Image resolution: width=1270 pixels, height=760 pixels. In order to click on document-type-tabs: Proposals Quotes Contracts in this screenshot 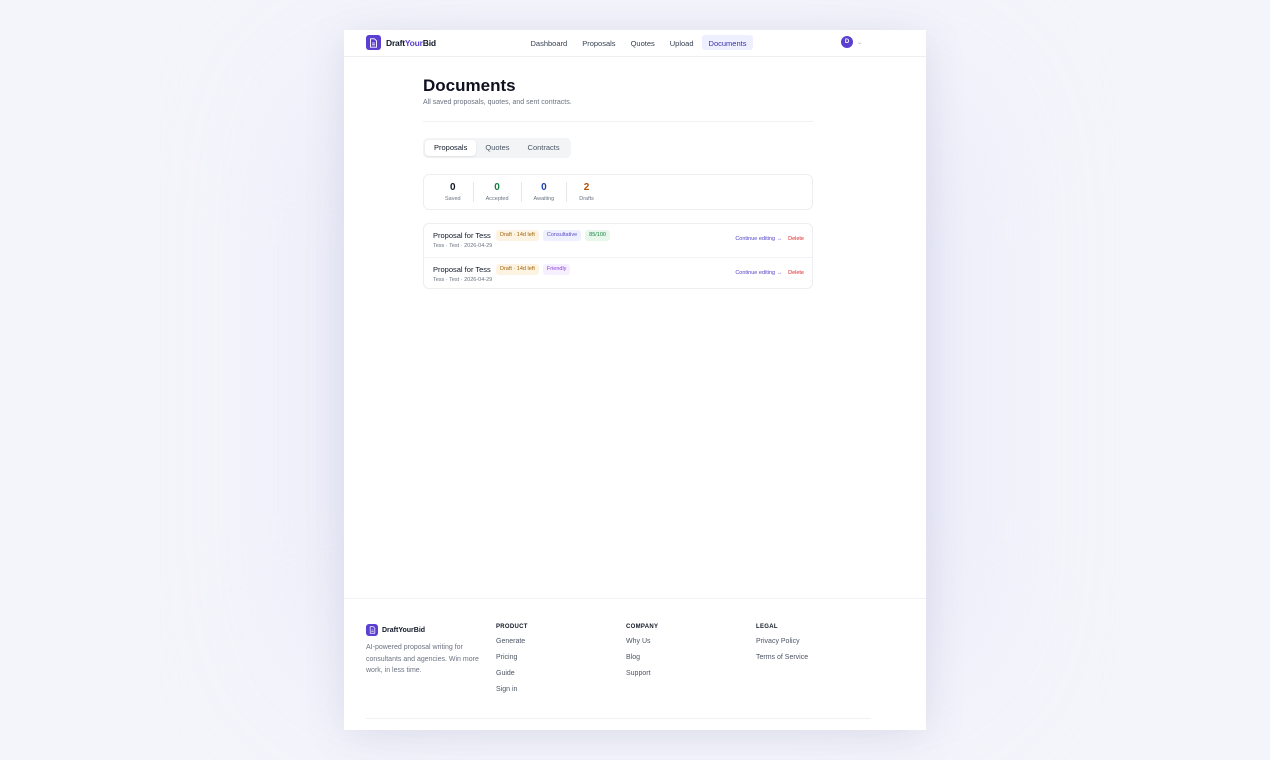, I will do `click(497, 148)`.